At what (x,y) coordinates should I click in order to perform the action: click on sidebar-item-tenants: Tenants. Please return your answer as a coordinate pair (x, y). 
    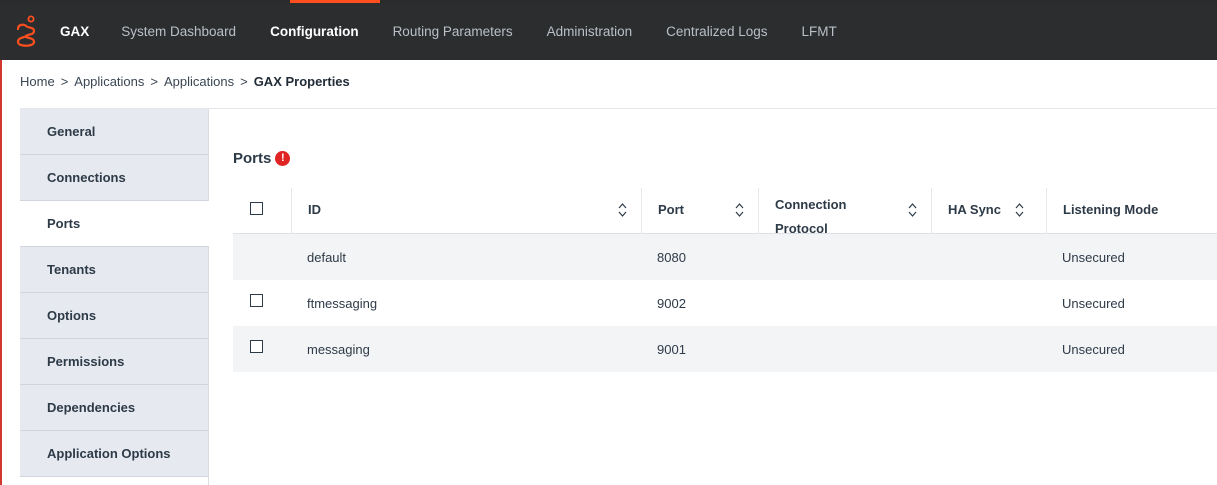
    Looking at the image, I should click on (114, 270).